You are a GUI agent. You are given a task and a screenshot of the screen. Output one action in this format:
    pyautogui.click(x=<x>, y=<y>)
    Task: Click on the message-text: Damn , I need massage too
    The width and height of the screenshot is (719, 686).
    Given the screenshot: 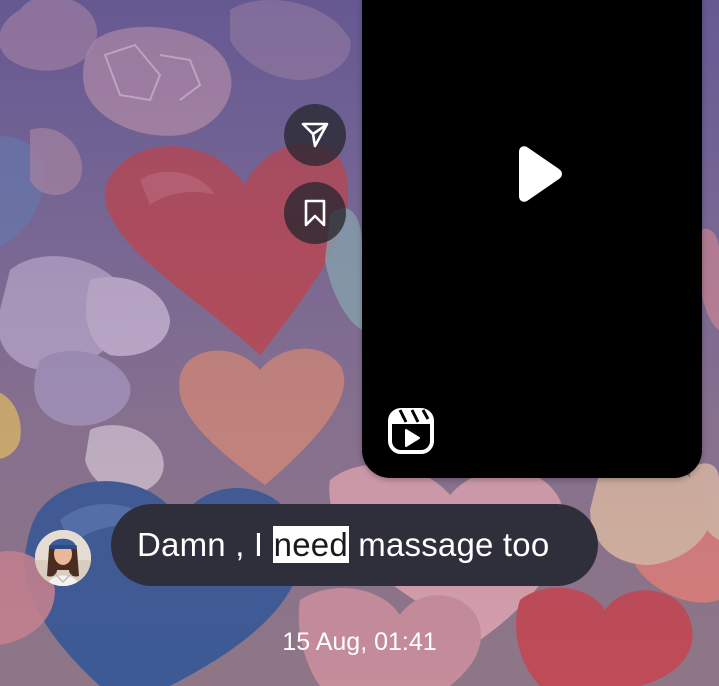 What is the action you would take?
    pyautogui.click(x=343, y=545)
    